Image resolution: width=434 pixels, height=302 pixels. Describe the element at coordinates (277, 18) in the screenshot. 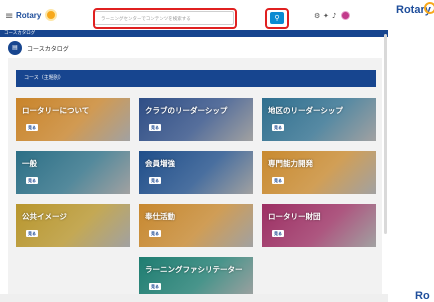

I see `search-button-highlight` at that location.